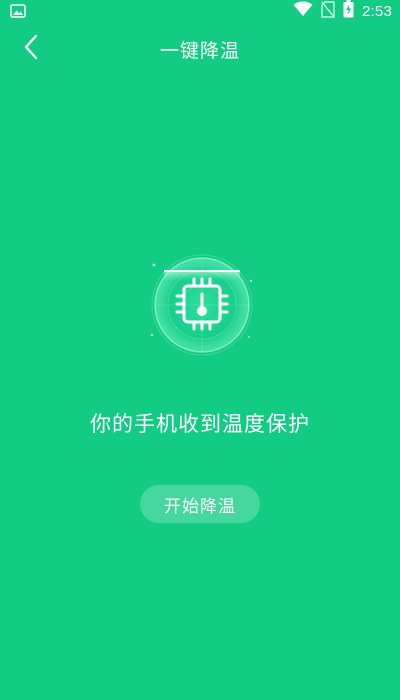  What do you see at coordinates (199, 51) in the screenshot?
I see `page-title: 一键降温` at bounding box center [199, 51].